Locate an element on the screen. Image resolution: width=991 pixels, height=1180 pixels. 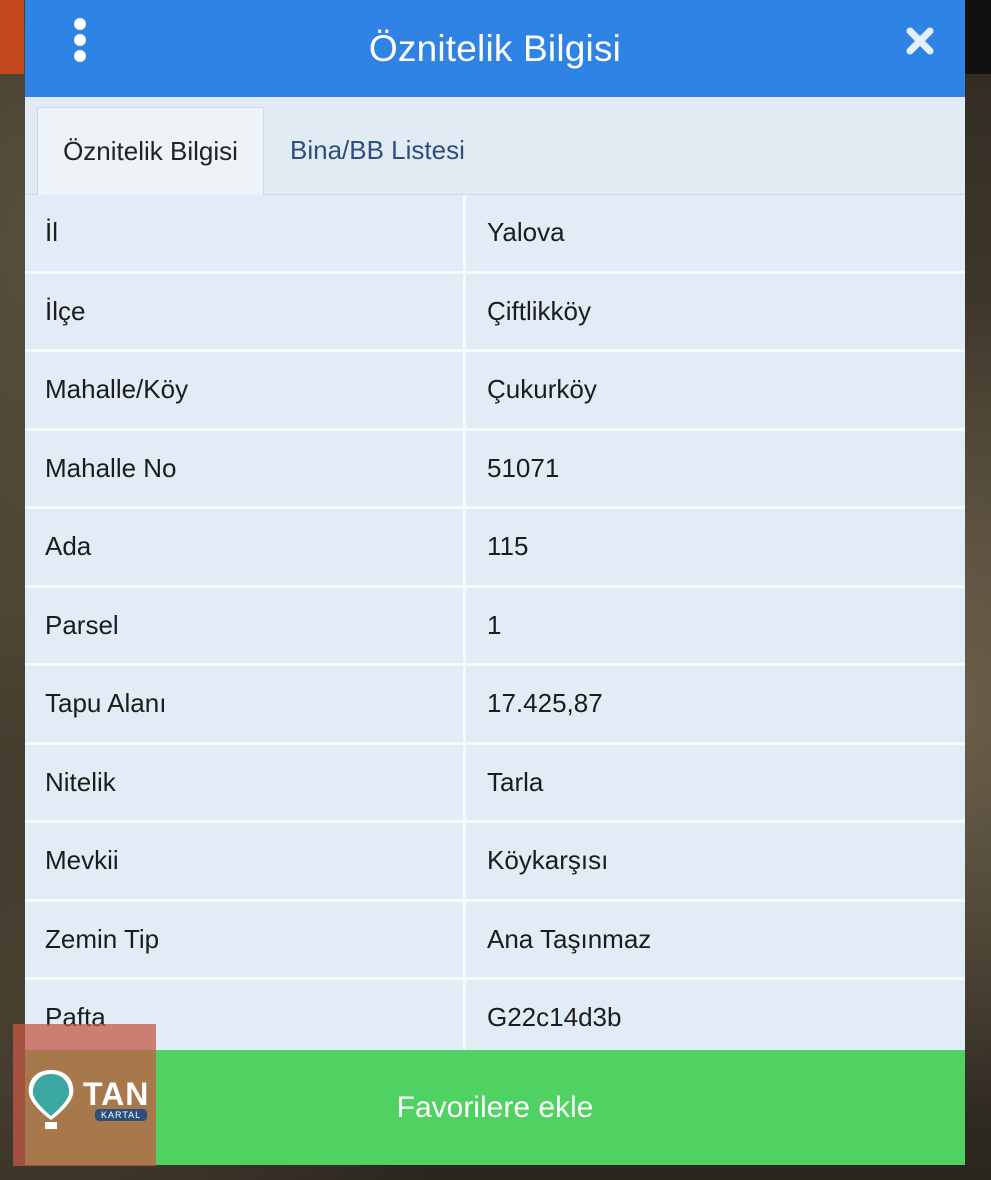
table-row: Mahalle/Köy Çukurköy is located at coordinates (495, 391).